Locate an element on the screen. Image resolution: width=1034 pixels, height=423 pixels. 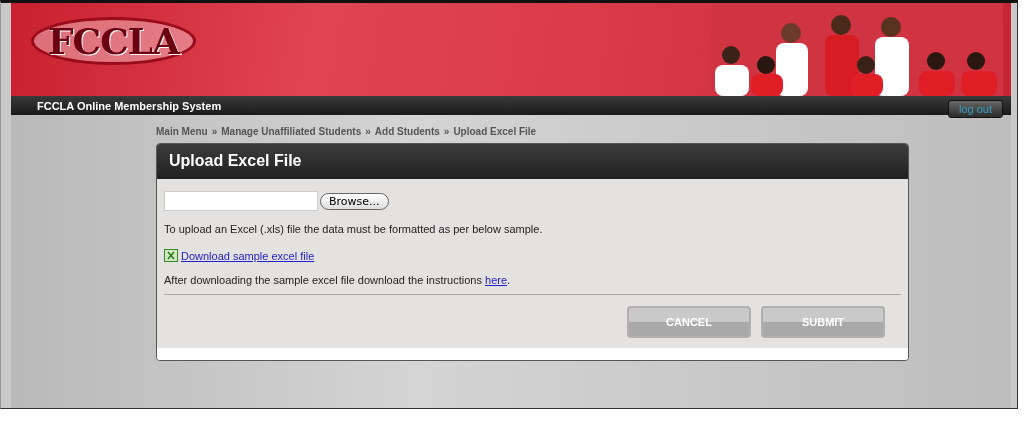
logout-button: log out is located at coordinates (975, 108).